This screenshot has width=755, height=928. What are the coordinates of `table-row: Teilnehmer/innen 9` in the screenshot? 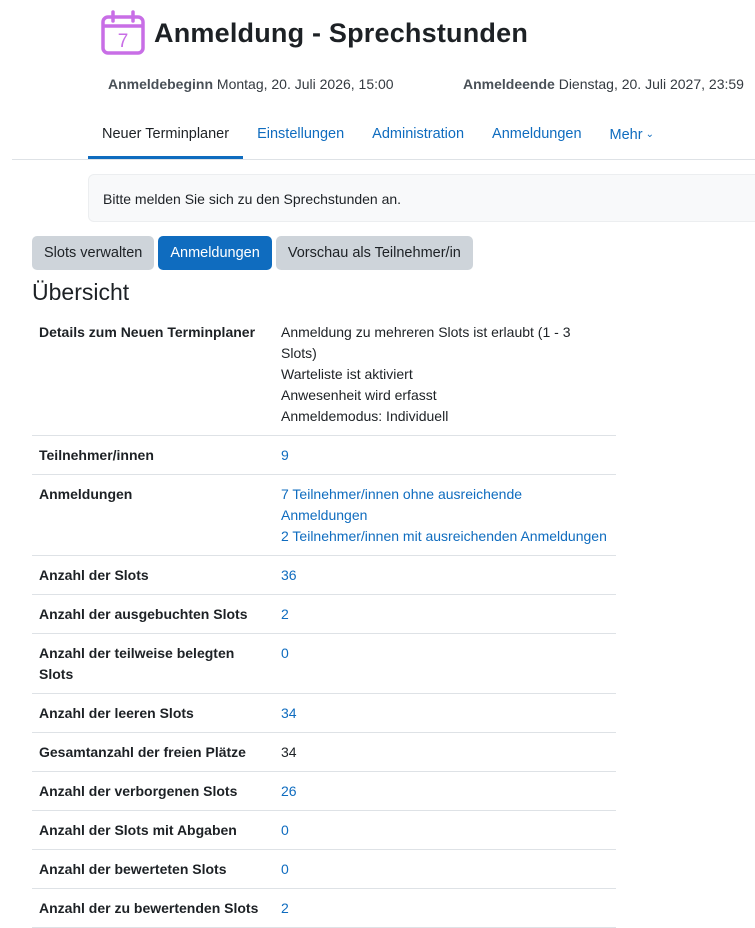 It's located at (324, 455).